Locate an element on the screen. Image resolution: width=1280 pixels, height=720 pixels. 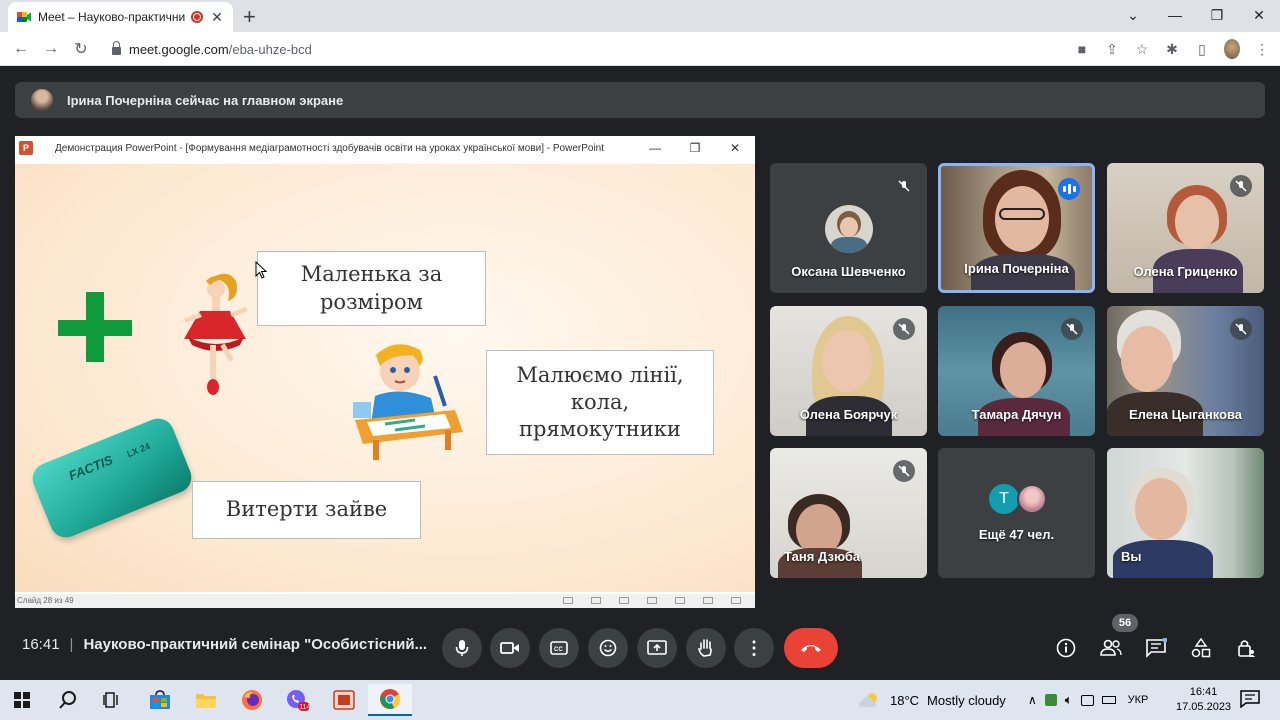
tab-search-icon: ⌄ is located at coordinates (1133, 16).